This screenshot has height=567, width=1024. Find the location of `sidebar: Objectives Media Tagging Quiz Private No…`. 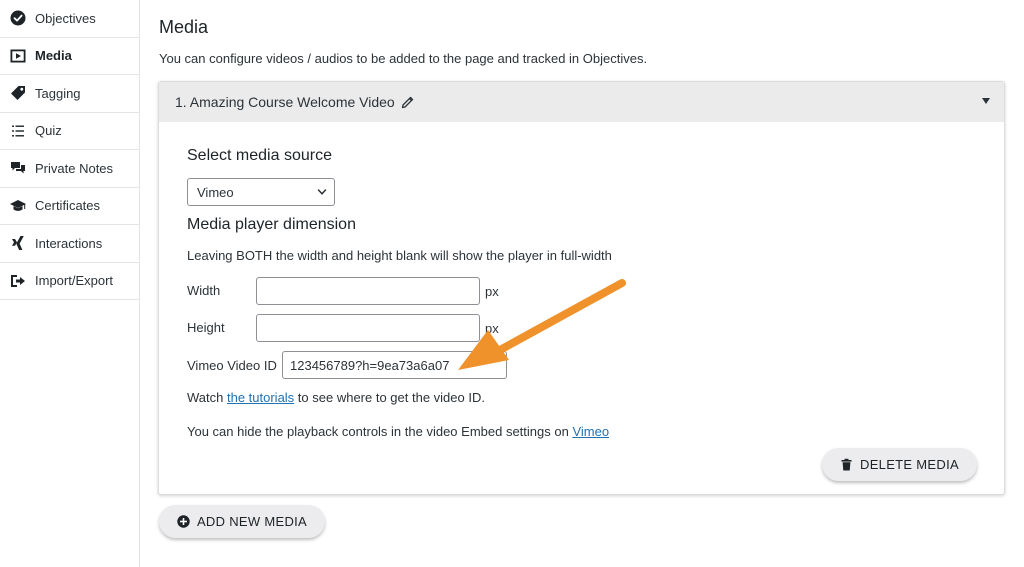

sidebar: Objectives Media Tagging Quiz Private No… is located at coordinates (70, 283).